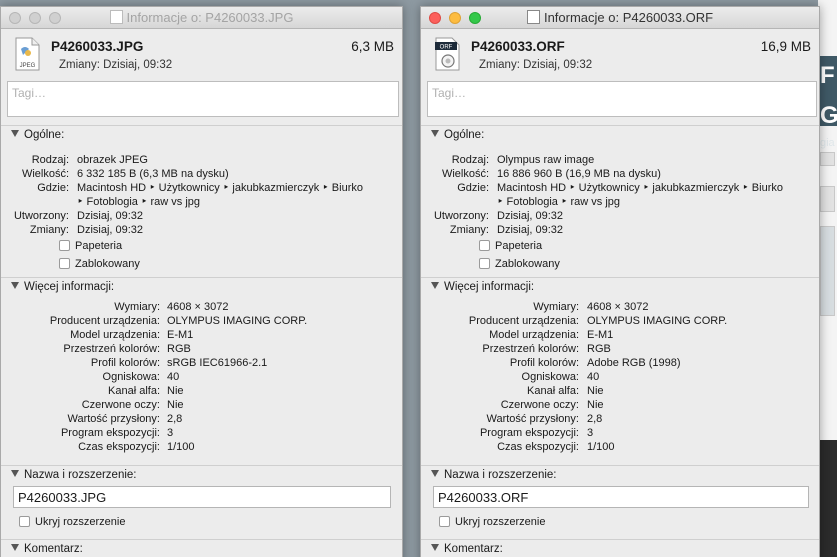  Describe the element at coordinates (828, 95) in the screenshot. I see `background-banner-text: F G` at that location.